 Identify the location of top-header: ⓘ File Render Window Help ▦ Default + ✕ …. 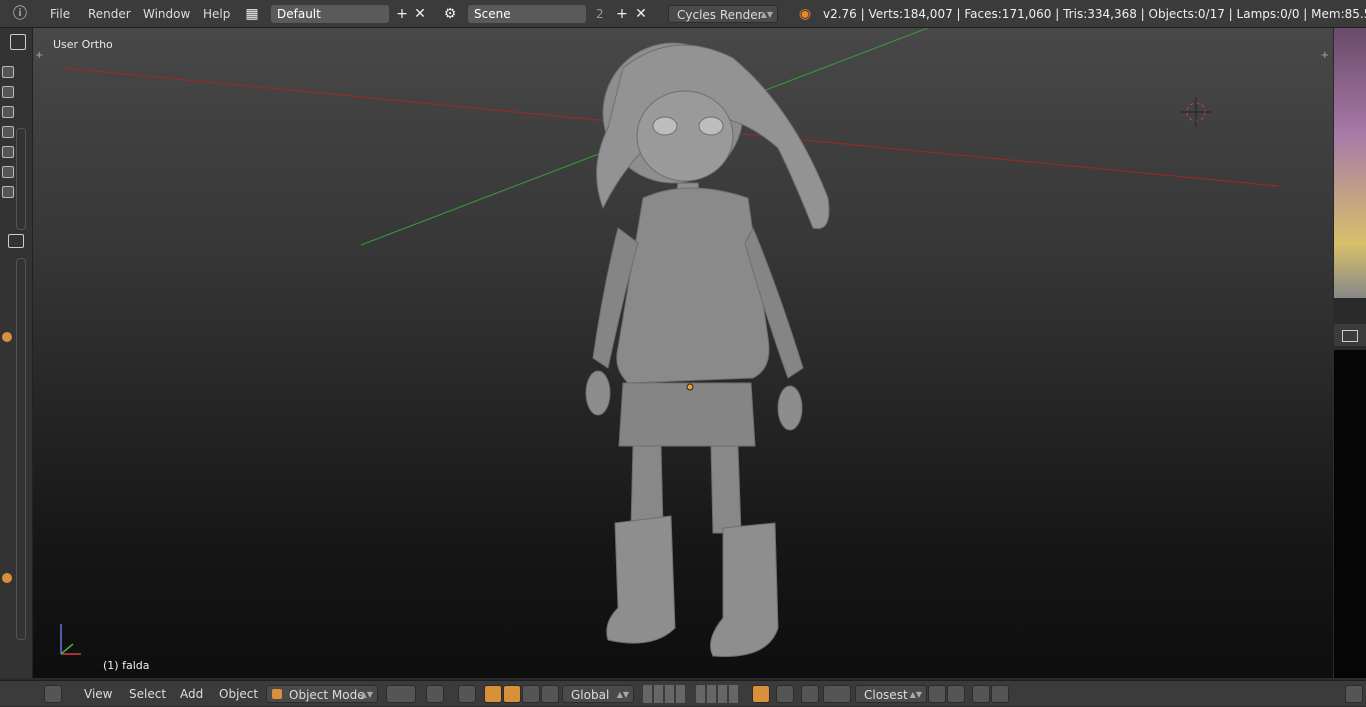
(683, 14).